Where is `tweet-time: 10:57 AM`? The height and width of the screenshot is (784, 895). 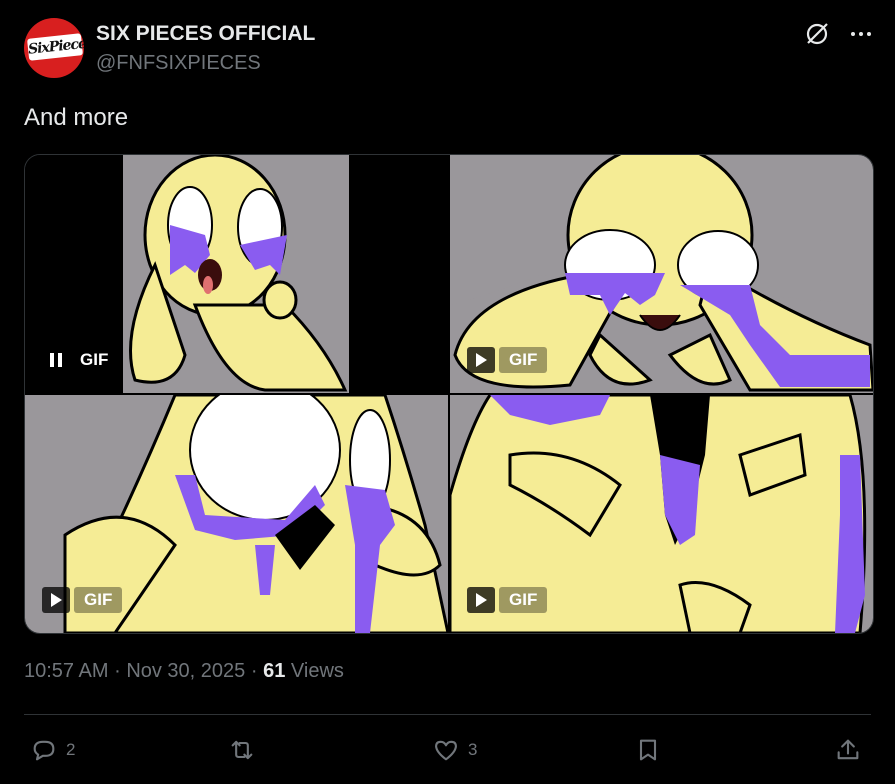 tweet-time: 10:57 AM is located at coordinates (66, 671).